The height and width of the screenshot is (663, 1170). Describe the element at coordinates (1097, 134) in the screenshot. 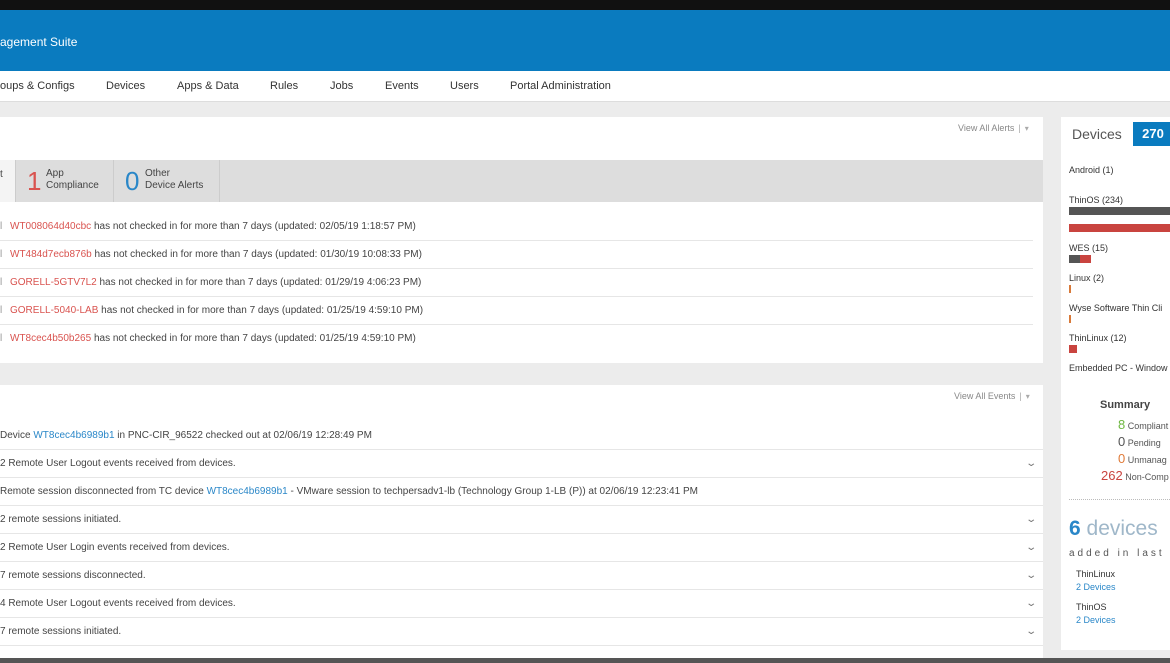

I see `devices-heading: Devices` at that location.